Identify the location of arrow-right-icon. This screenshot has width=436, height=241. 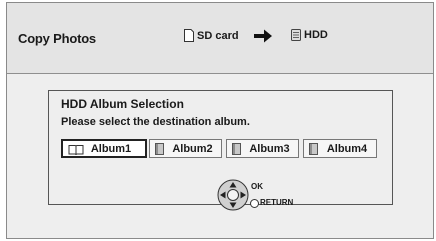
(264, 36).